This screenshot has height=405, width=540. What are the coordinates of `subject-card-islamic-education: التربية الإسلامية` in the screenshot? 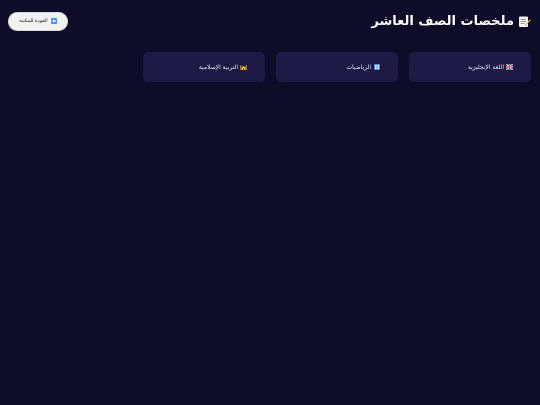 It's located at (204, 67).